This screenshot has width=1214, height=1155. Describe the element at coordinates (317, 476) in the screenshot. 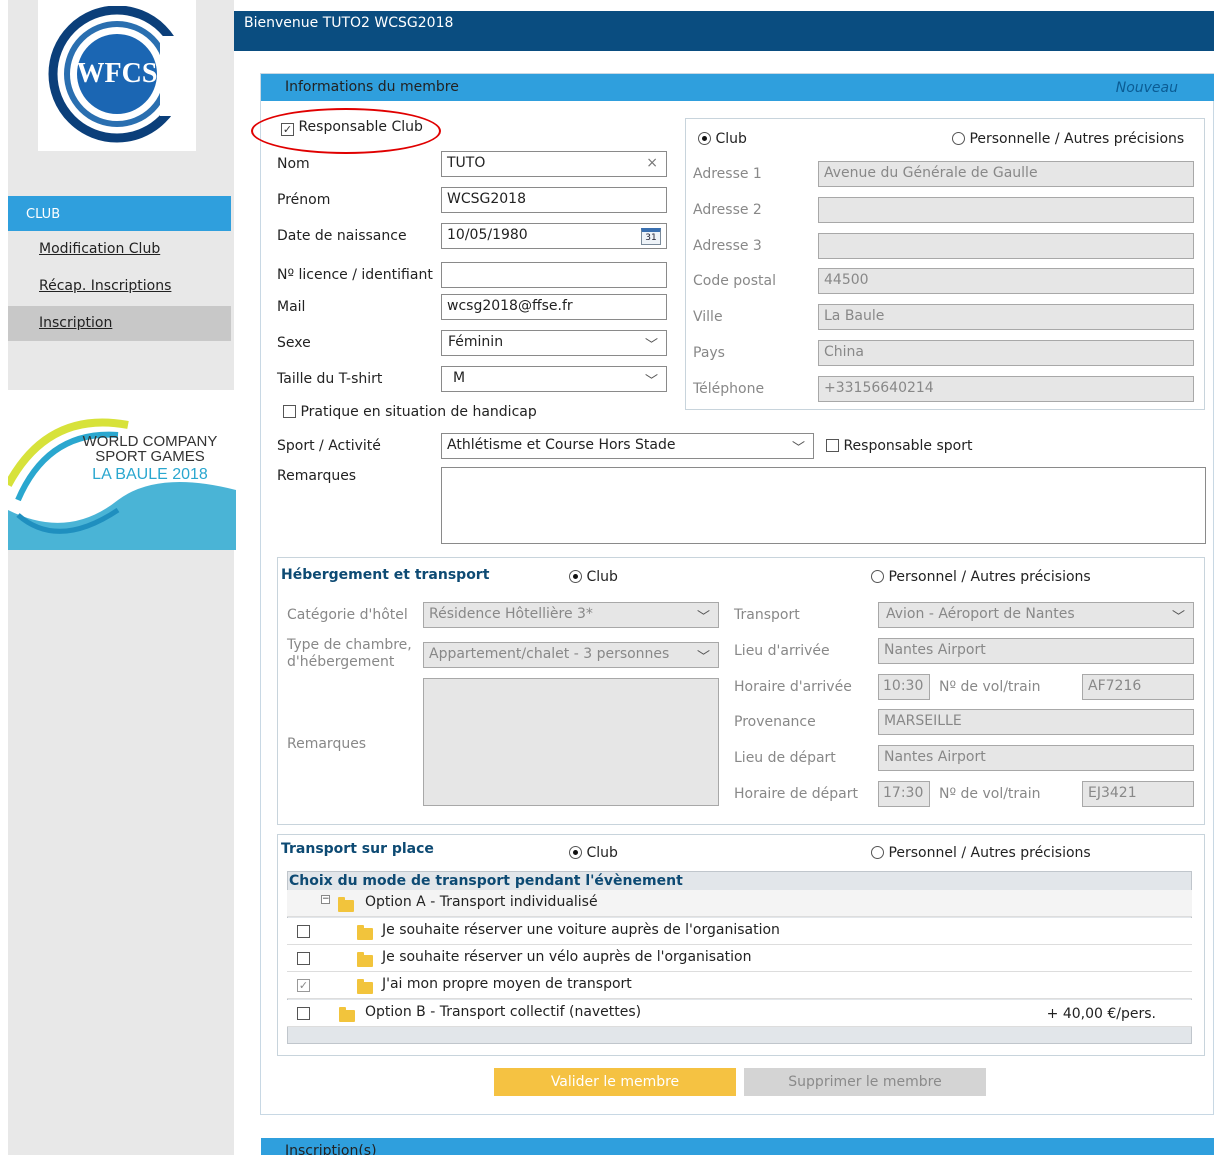

I see `remarques-label: Remarques` at that location.